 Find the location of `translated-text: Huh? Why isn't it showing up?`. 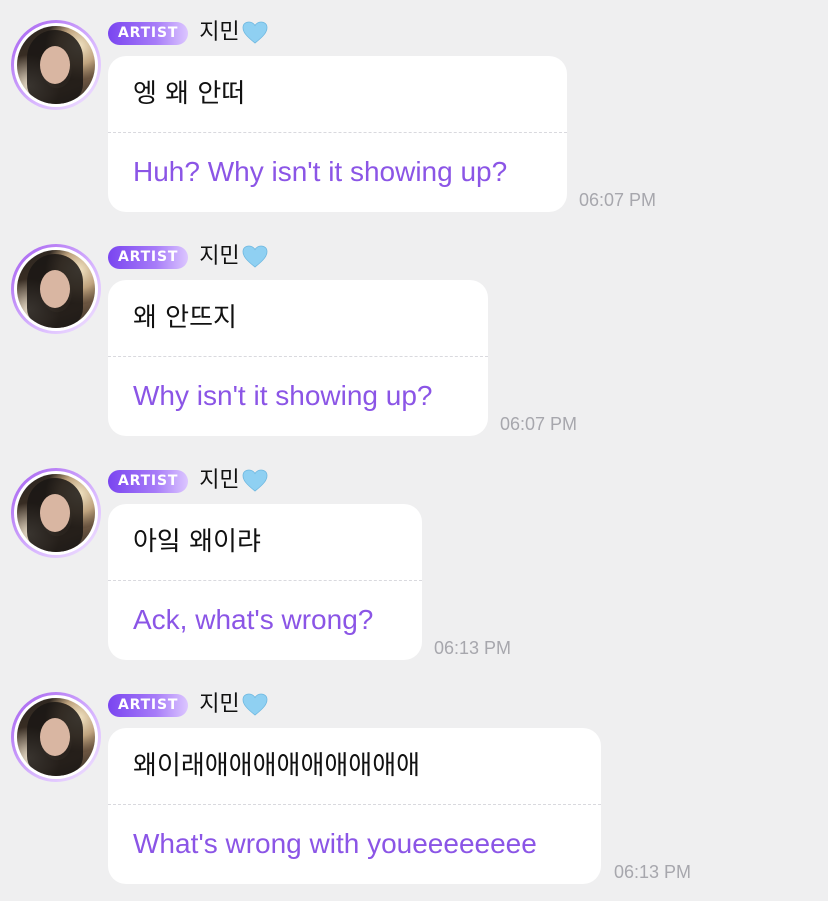

translated-text: Huh? Why isn't it showing up? is located at coordinates (320, 171).